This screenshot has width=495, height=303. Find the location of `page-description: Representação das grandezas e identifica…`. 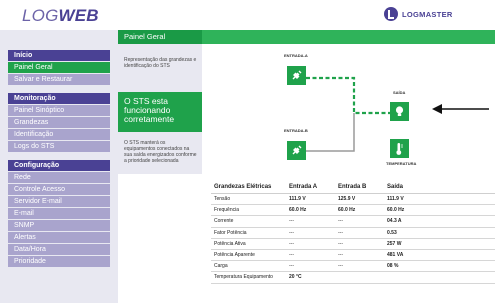

page-description: Representação das grandezas e identifica… is located at coordinates (160, 63).